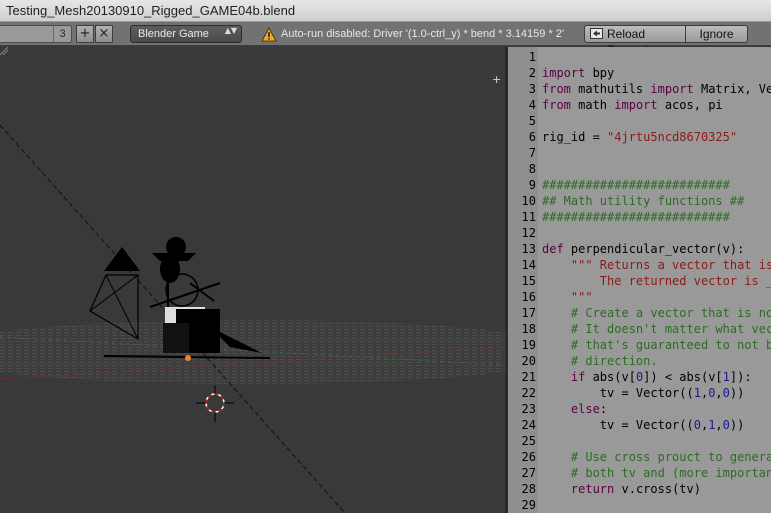  I want to click on code-token: ##########################, so click(636, 217).